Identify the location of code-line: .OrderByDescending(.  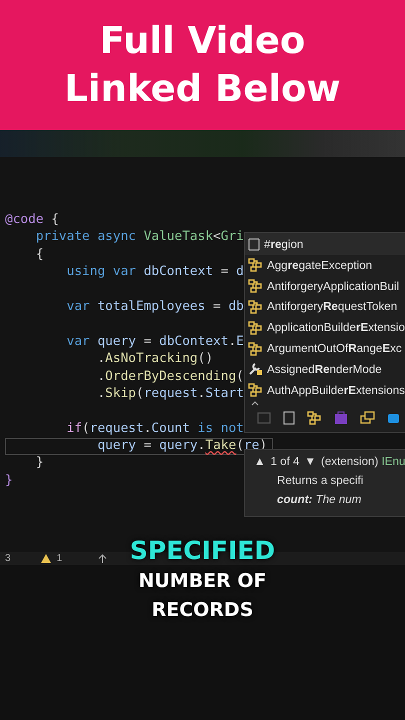
(170, 377).